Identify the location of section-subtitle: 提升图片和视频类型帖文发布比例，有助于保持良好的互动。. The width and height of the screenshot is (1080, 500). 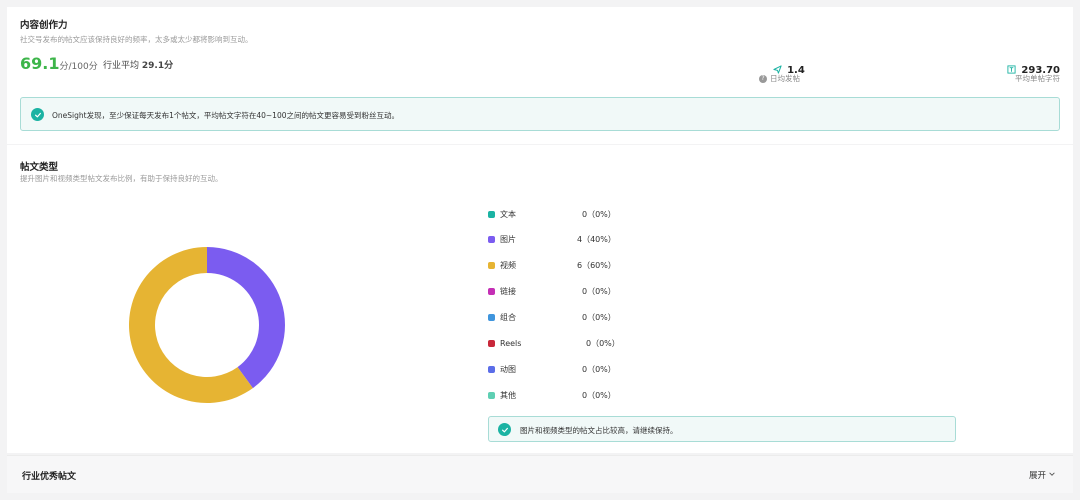
(121, 178).